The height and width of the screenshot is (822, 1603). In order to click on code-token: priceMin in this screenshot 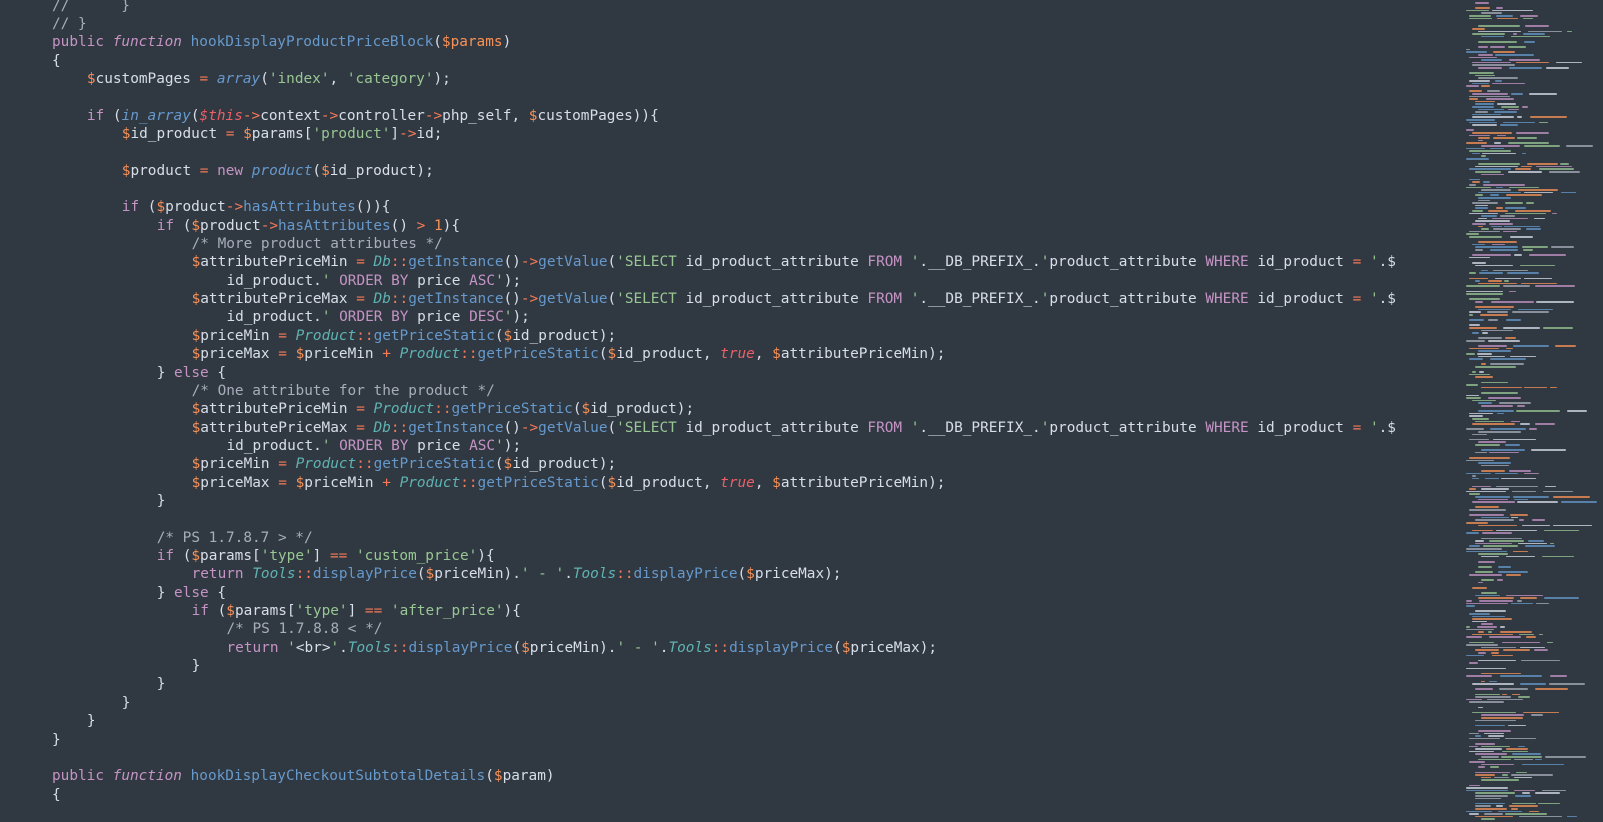, I will do `click(239, 464)`.